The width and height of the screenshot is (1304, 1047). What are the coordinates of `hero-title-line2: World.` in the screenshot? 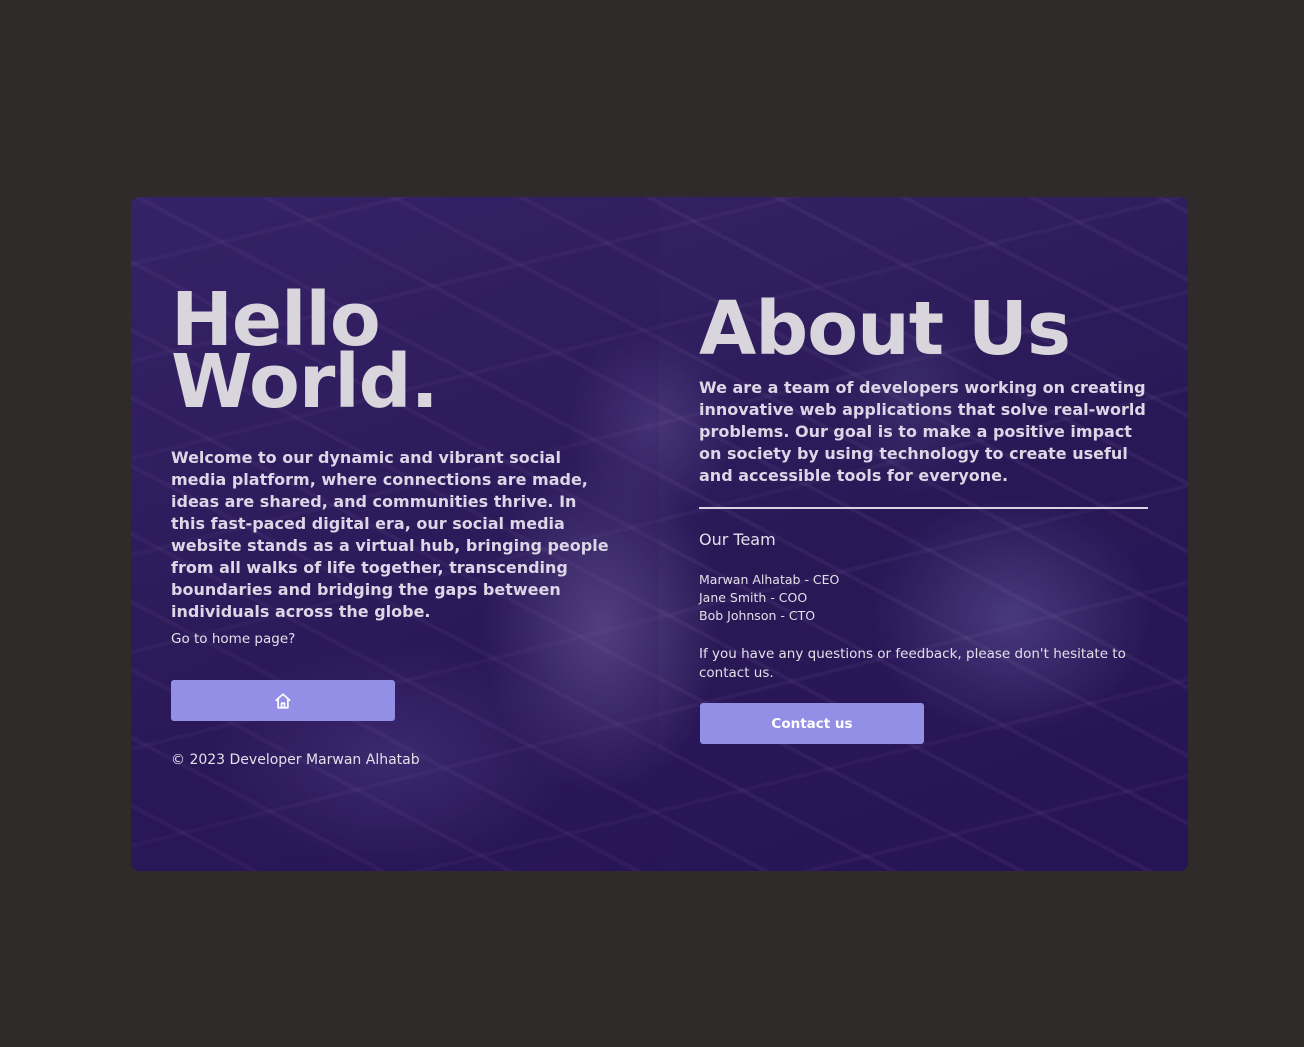 It's located at (305, 382).